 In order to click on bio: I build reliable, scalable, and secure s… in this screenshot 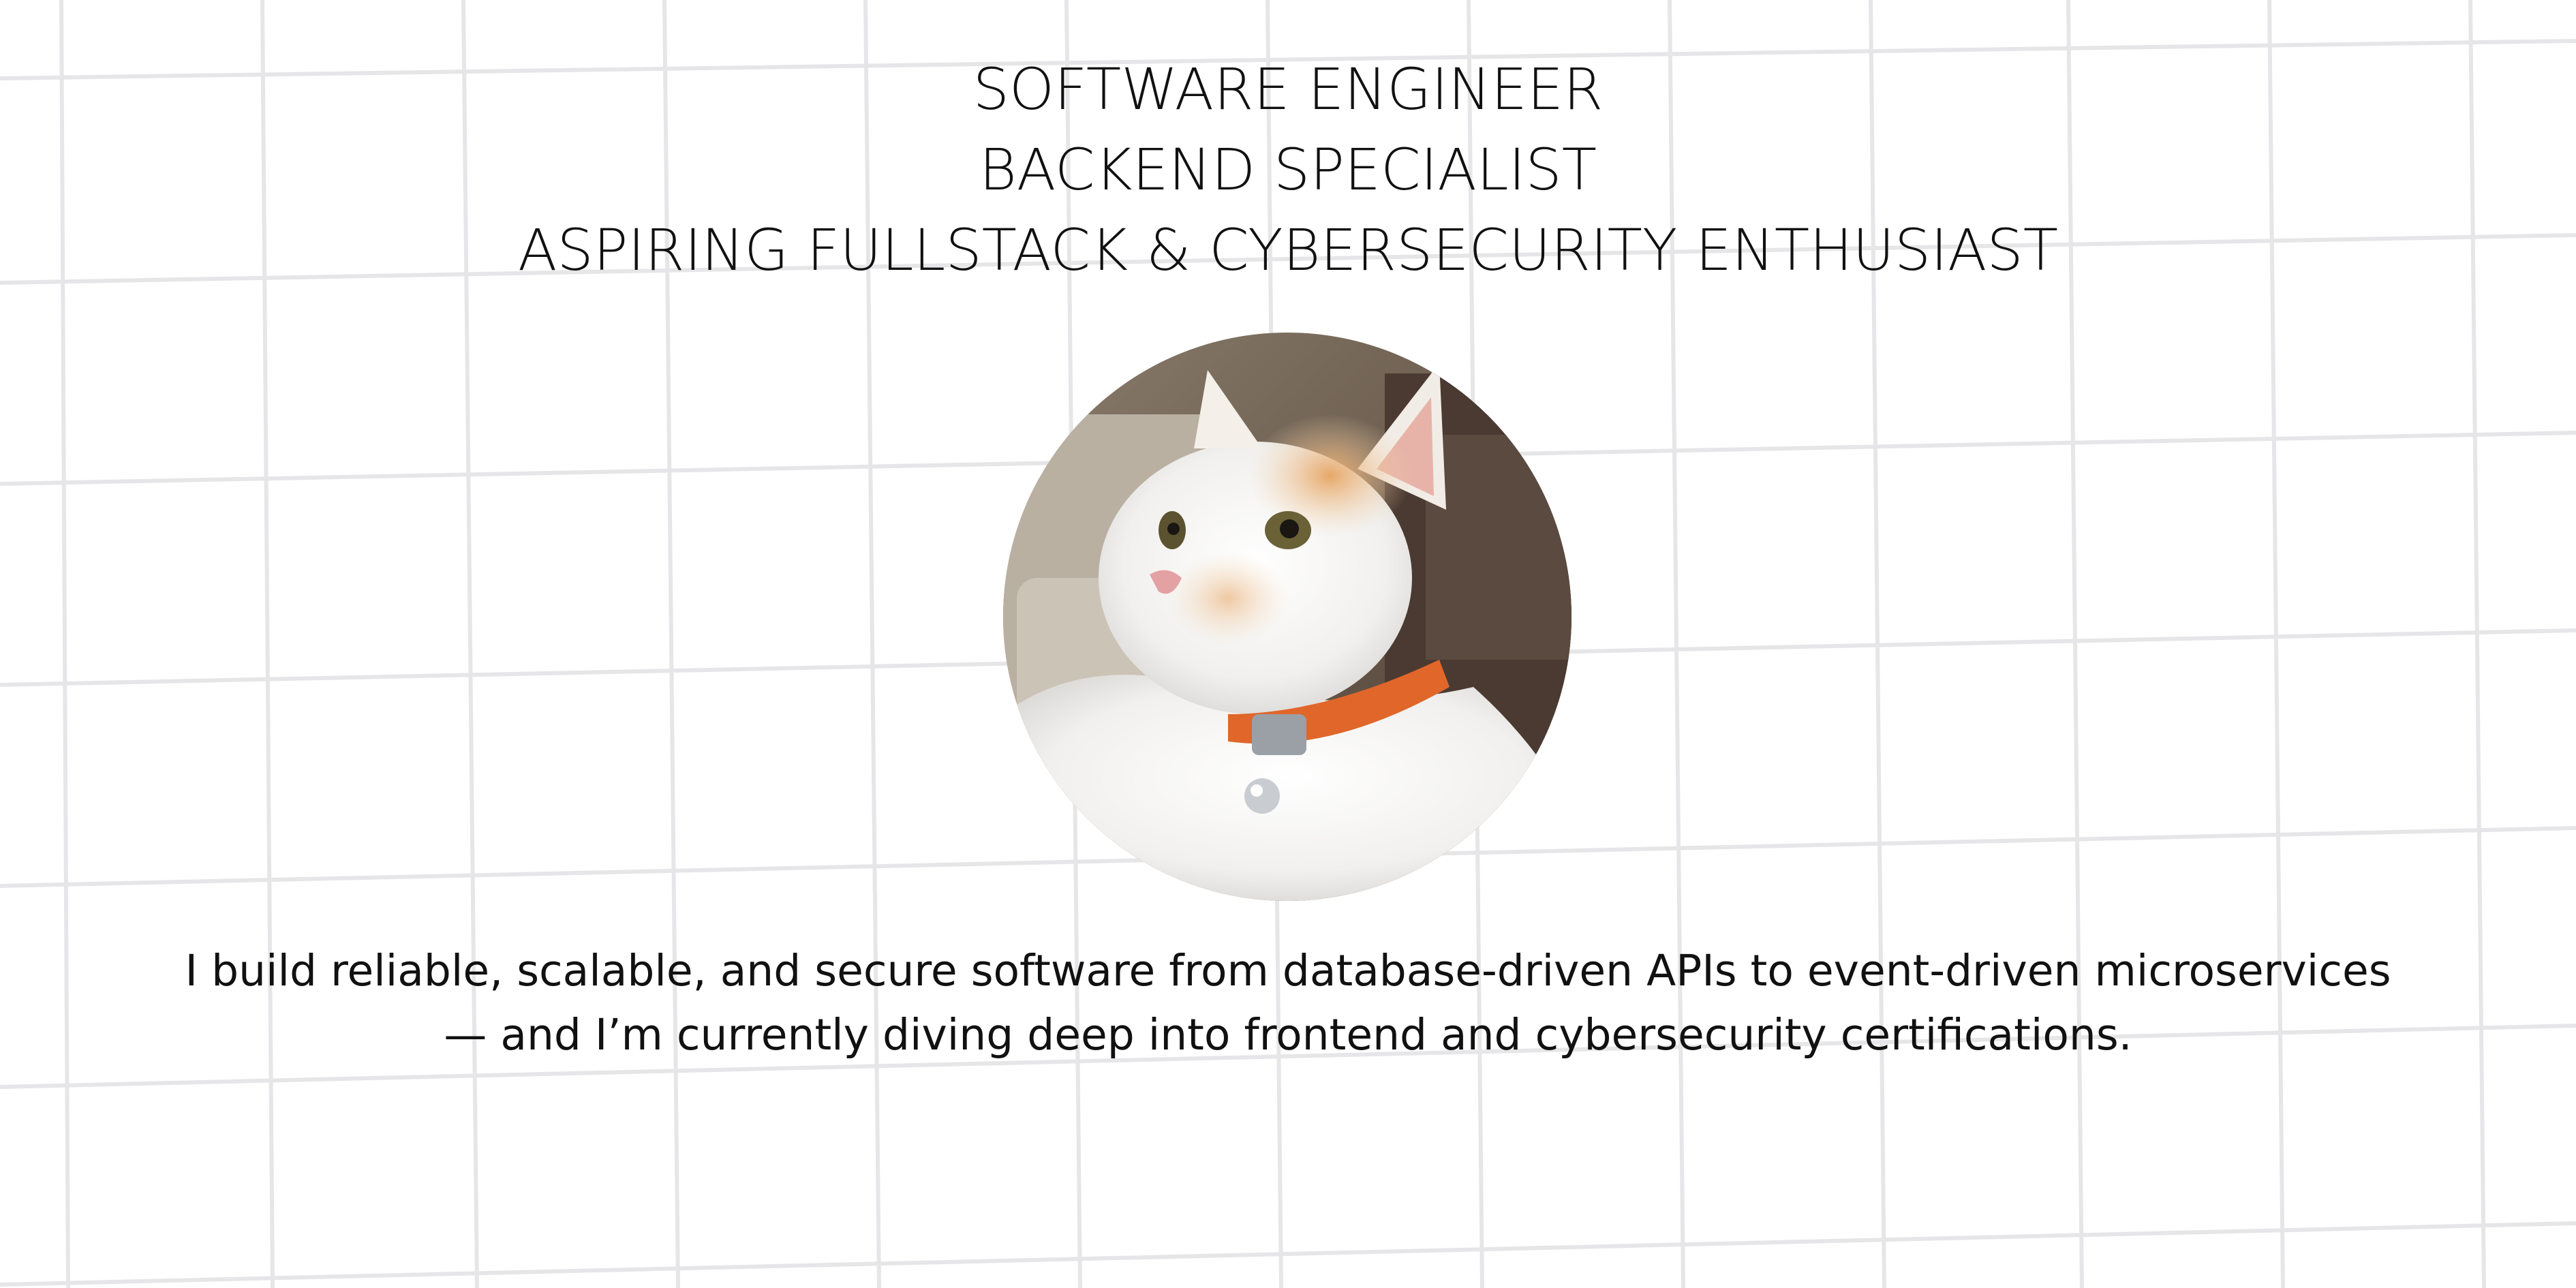, I will do `click(1288, 1003)`.